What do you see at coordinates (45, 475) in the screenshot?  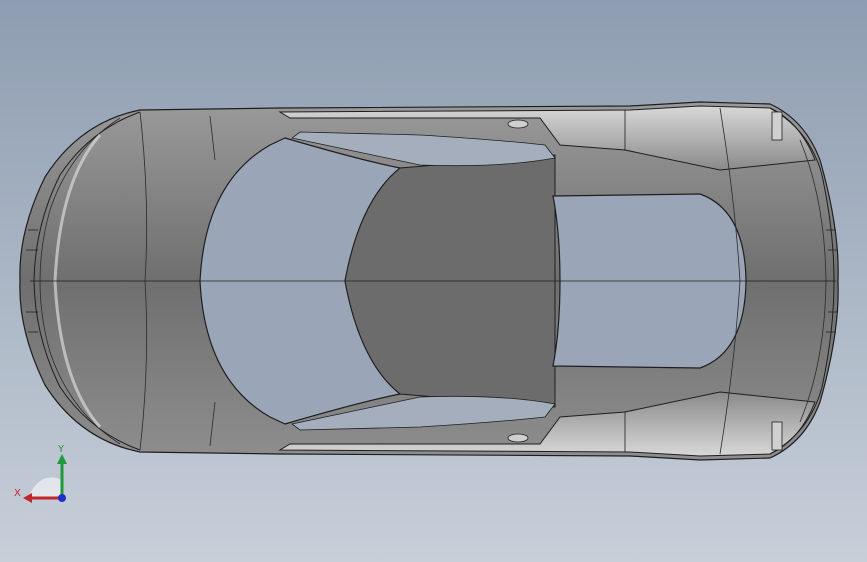 I see `view-triad: Y X` at bounding box center [45, 475].